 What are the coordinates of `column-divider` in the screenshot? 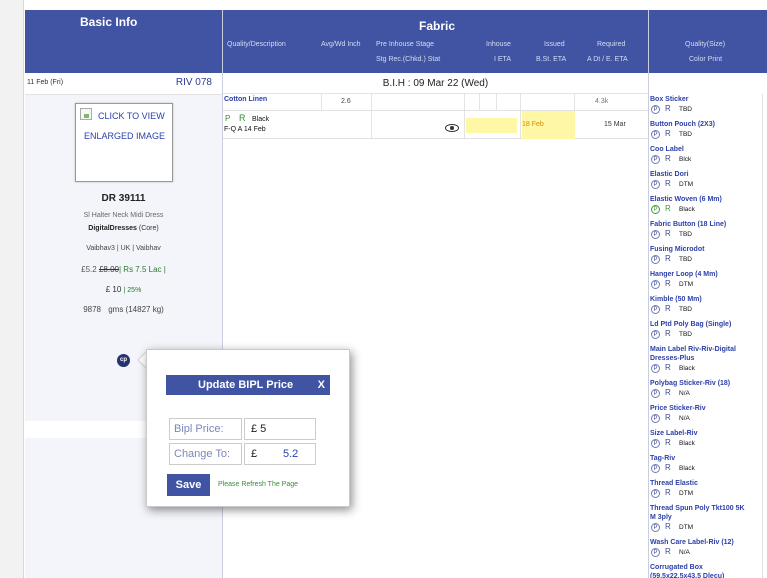 It's located at (648, 294).